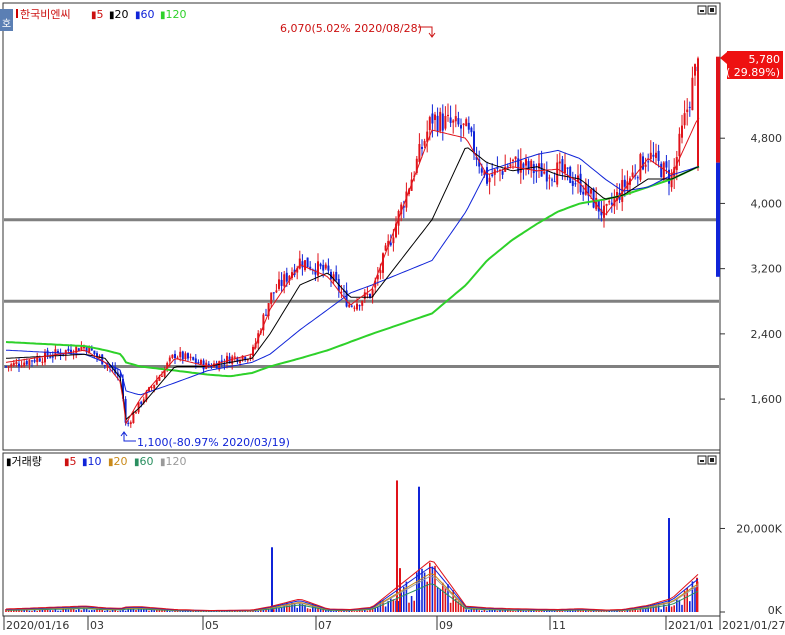 This screenshot has width=785, height=635. What do you see at coordinates (767, 269) in the screenshot?
I see `price-tick-label: 3,200` at bounding box center [767, 269].